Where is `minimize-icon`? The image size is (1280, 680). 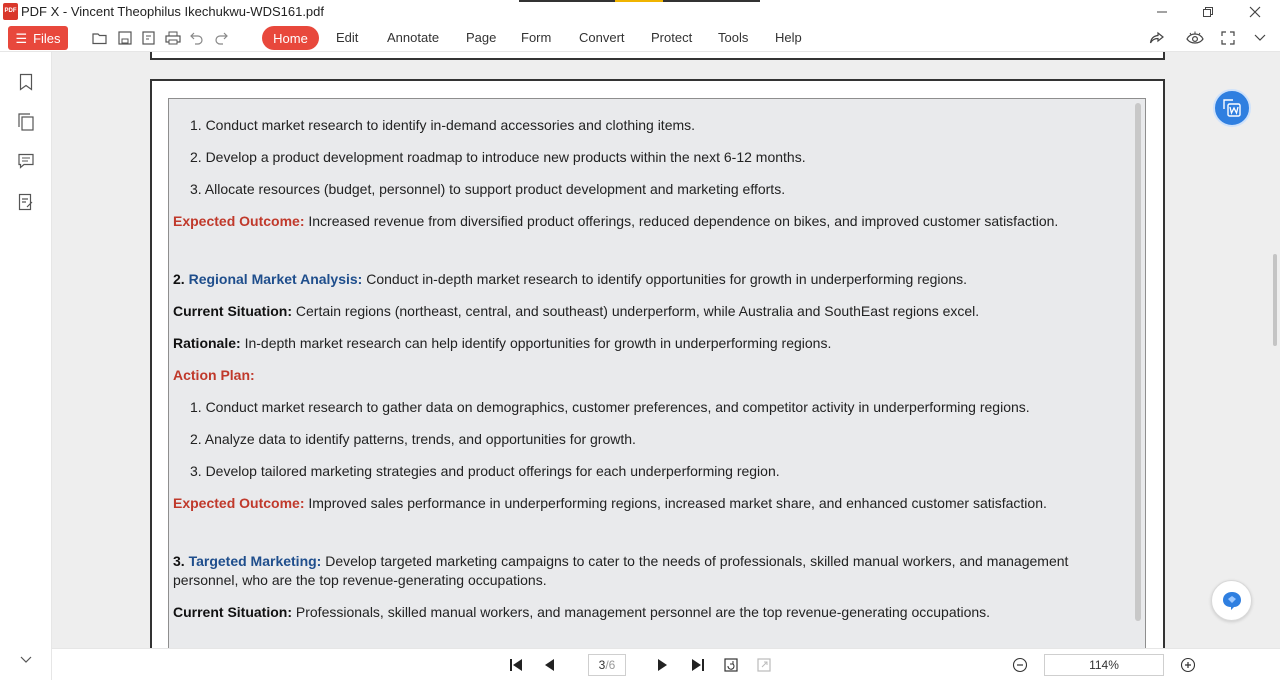 minimize-icon is located at coordinates (1162, 12).